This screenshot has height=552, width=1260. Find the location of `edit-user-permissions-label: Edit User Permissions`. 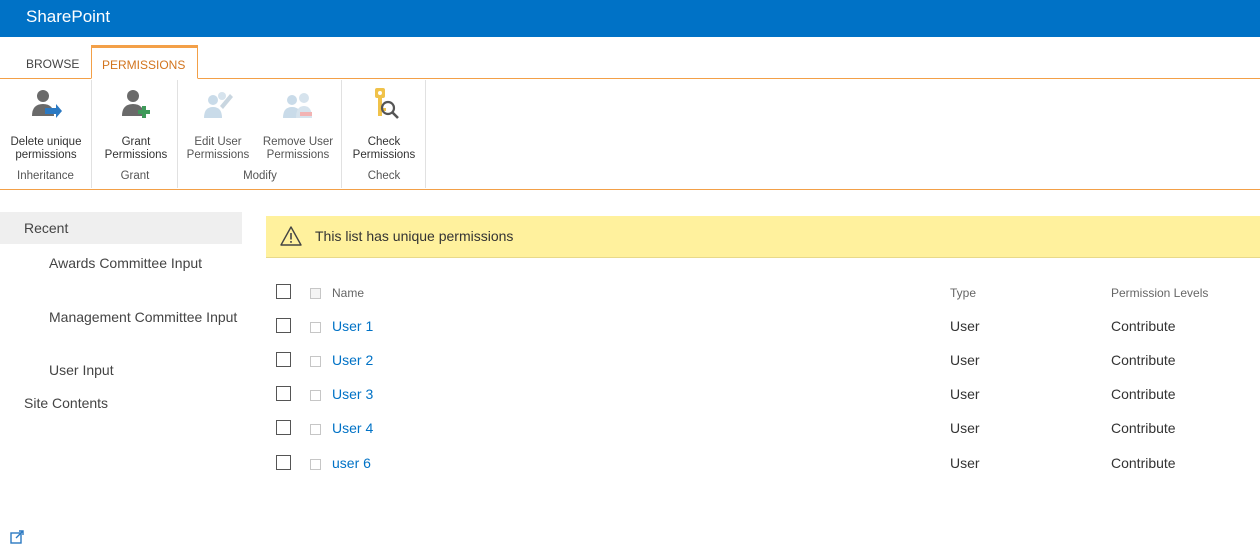

edit-user-permissions-label: Edit User Permissions is located at coordinates (218, 148).